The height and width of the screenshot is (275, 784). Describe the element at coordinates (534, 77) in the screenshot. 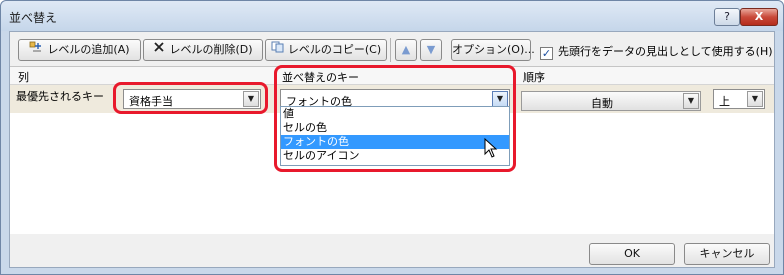

I see `header-order: 順序` at that location.